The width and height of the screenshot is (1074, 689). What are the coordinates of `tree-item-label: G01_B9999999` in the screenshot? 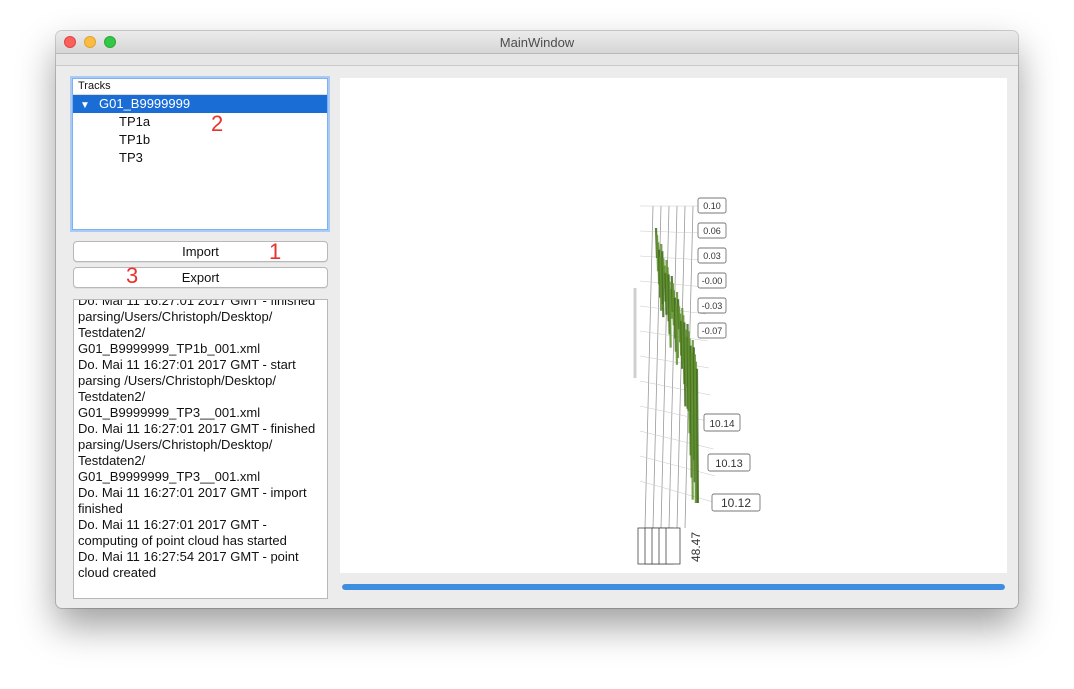 It's located at (145, 103).